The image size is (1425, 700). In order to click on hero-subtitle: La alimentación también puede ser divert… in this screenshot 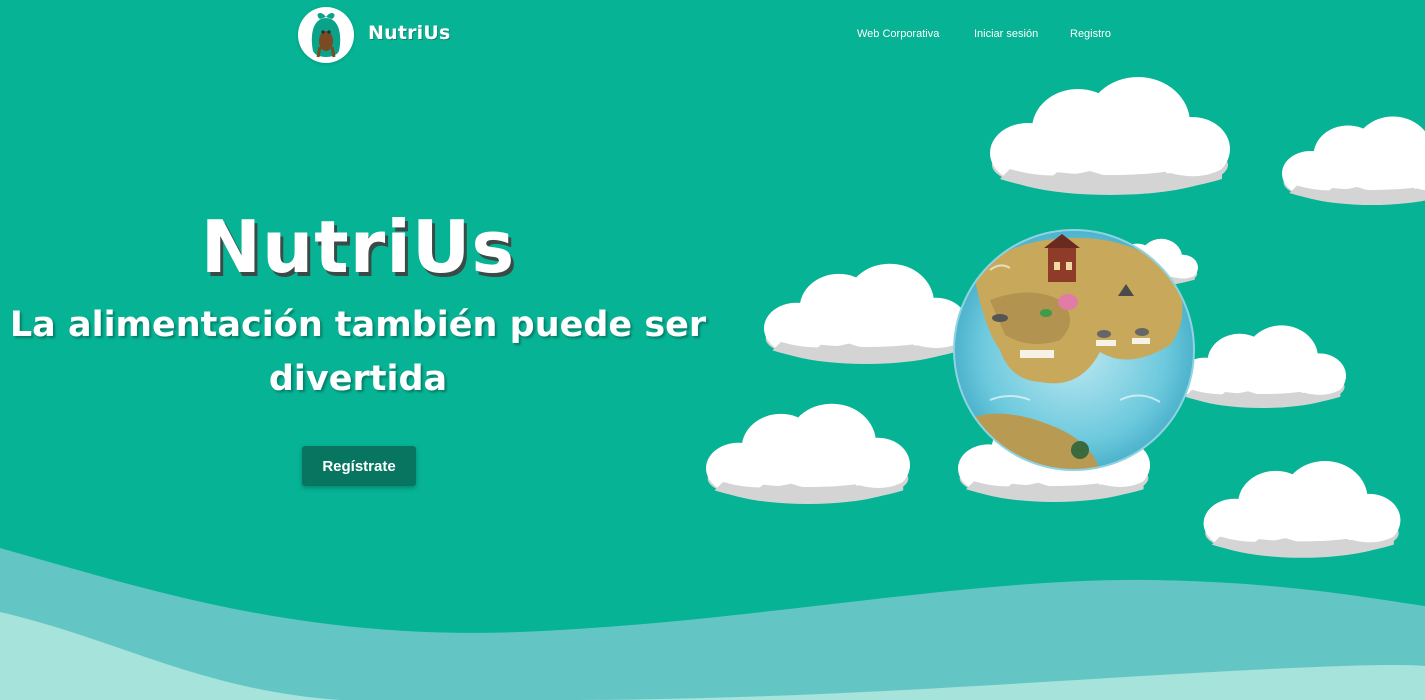, I will do `click(358, 352)`.